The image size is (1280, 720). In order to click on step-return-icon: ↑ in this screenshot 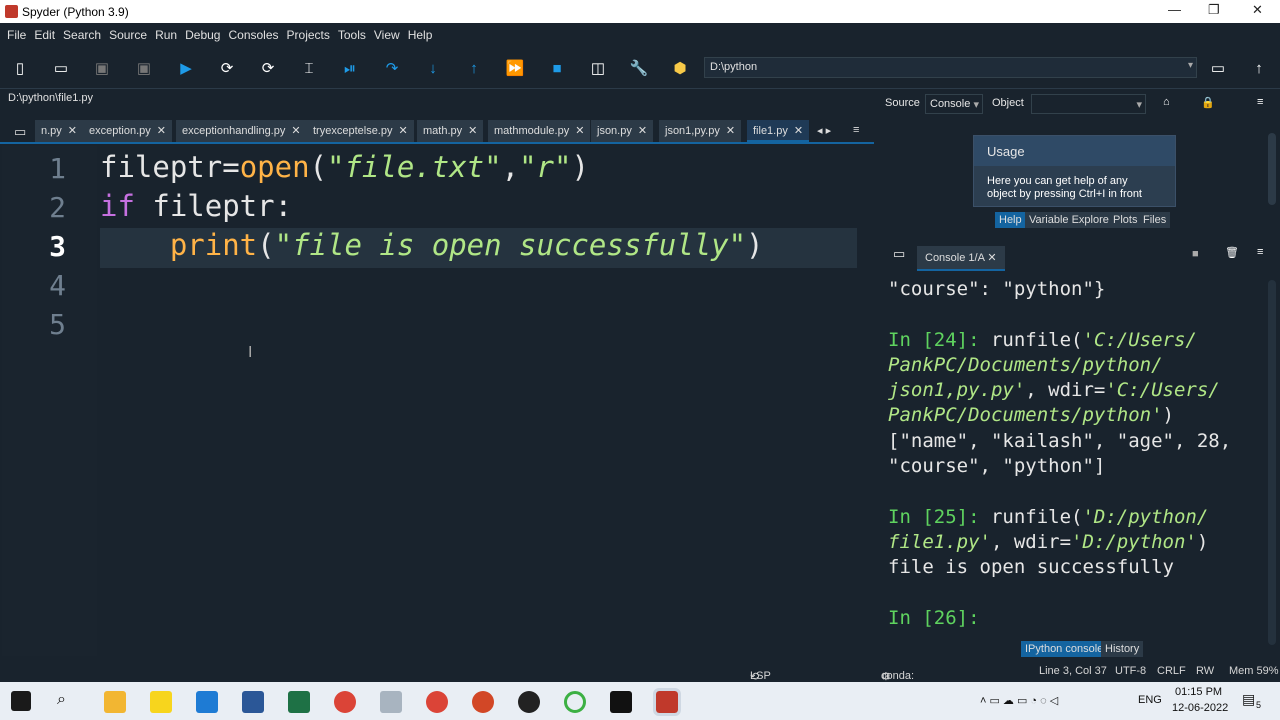, I will do `click(474, 68)`.